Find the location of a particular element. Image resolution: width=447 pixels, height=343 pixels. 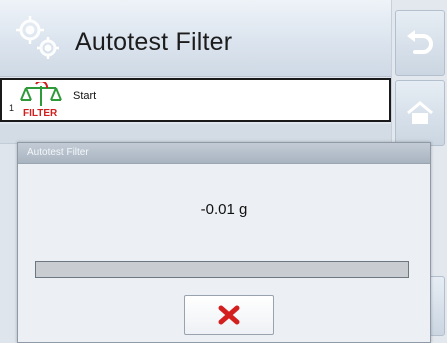

row-index: 1 is located at coordinates (12, 108).